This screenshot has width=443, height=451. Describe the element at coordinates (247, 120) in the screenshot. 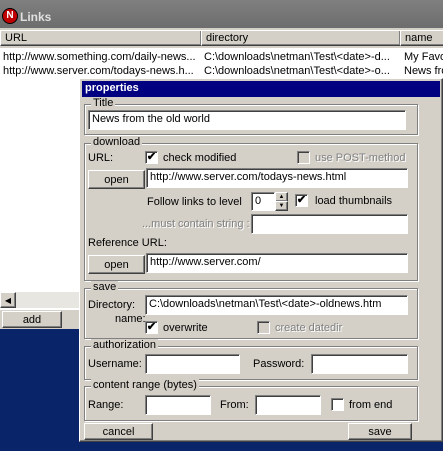

I see `title-input: News from the old world` at that location.